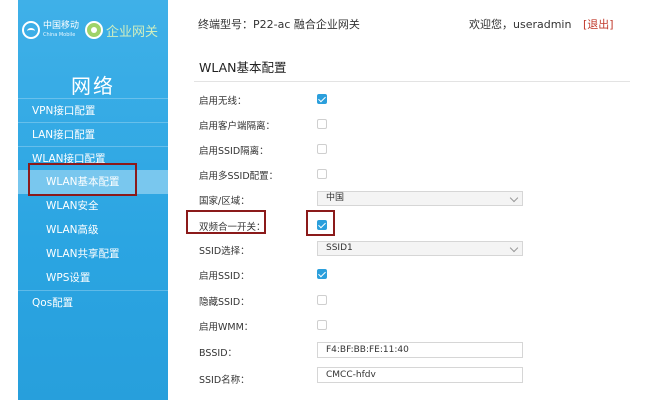  Describe the element at coordinates (322, 300) in the screenshot. I see `hide-ssid-checkbox` at that location.